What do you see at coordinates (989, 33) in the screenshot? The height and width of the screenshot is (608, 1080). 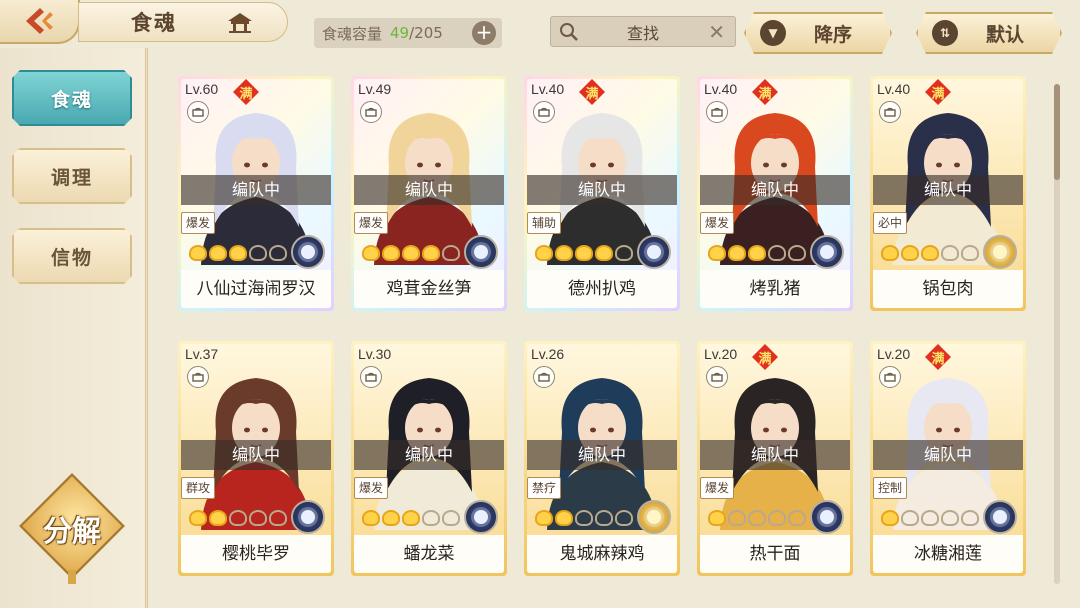 I see `default-filter-button: ⇅ 默认` at bounding box center [989, 33].